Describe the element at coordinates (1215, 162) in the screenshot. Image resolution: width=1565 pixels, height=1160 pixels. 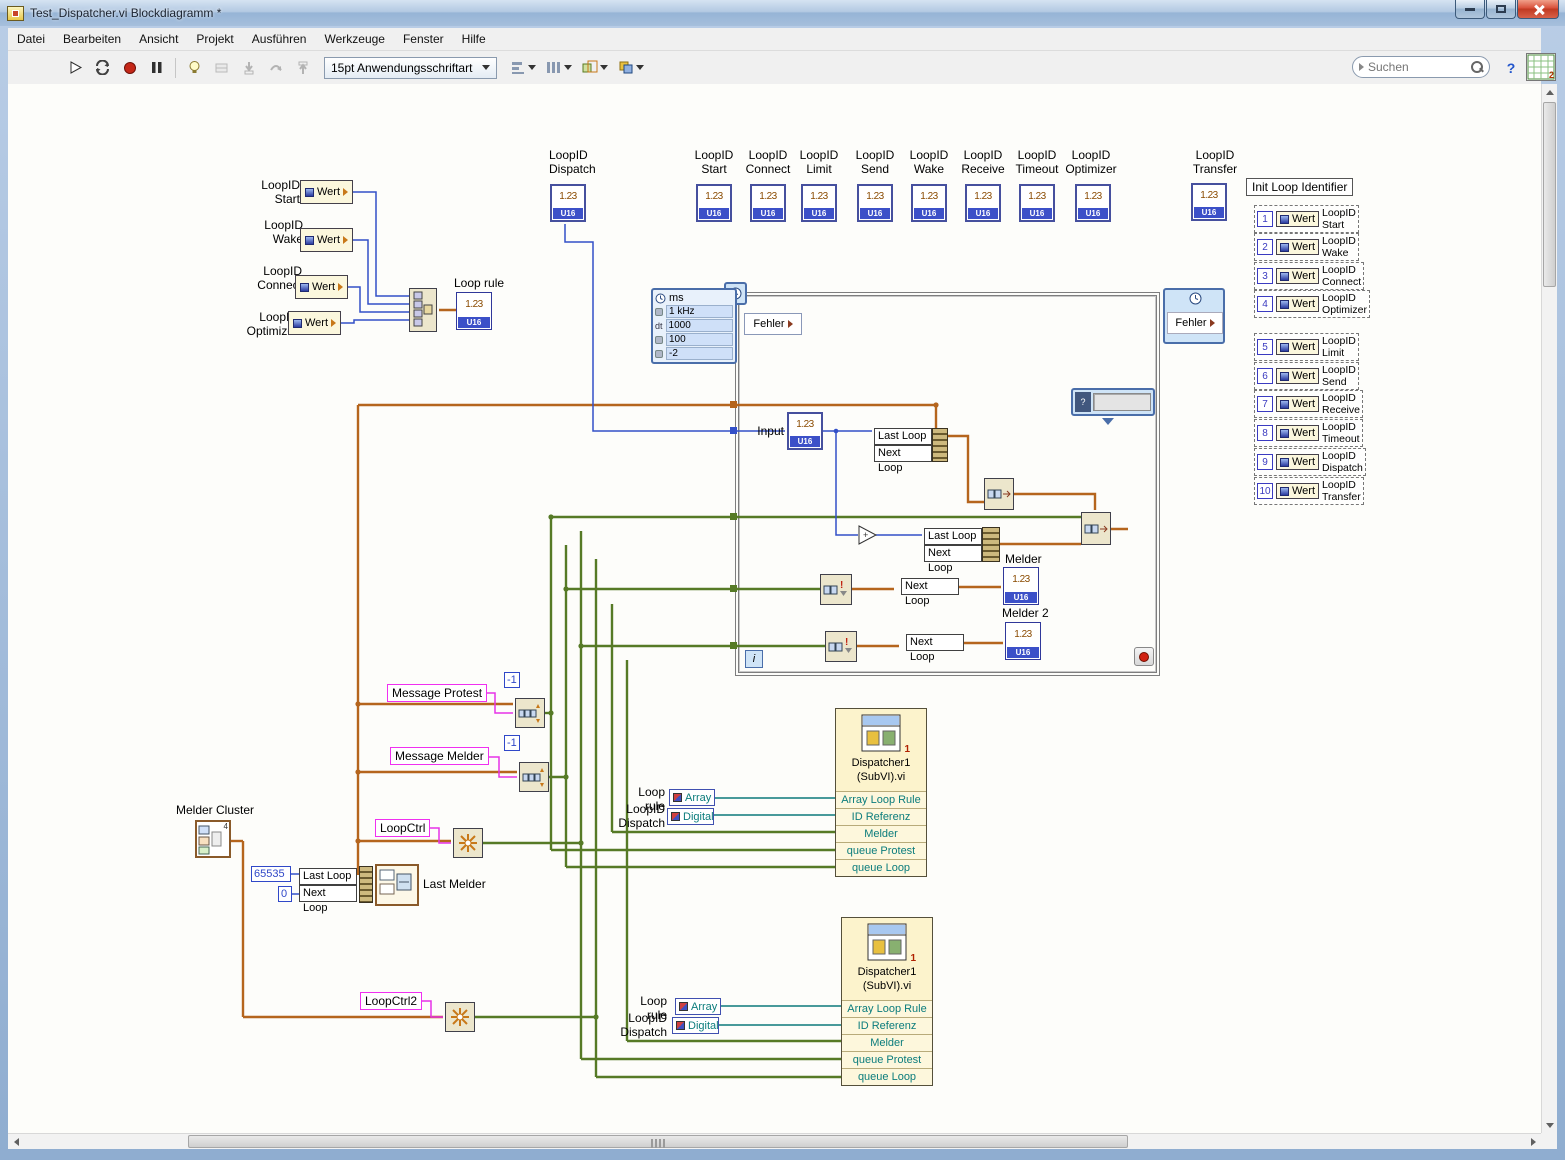
I see `label-terminal-transfer: LoopID Transfer` at that location.